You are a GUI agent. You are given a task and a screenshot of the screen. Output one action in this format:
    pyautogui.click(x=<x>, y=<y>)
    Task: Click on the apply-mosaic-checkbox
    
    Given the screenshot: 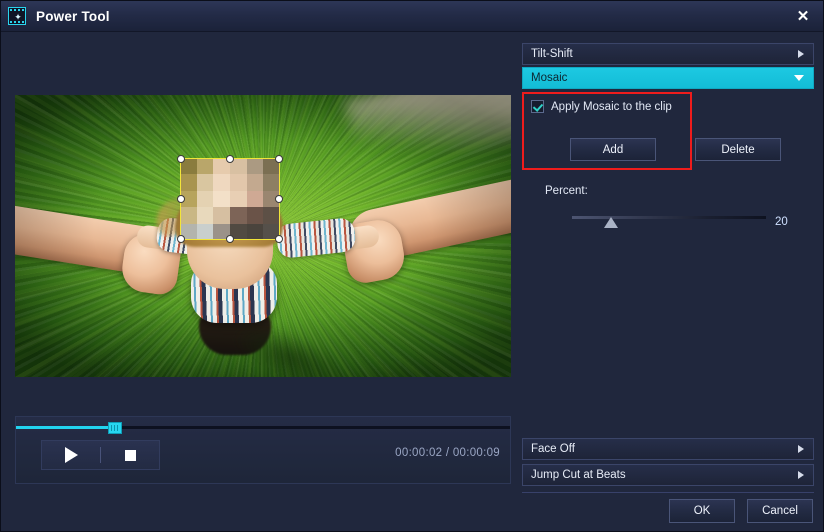 What is the action you would take?
    pyautogui.click(x=537, y=106)
    